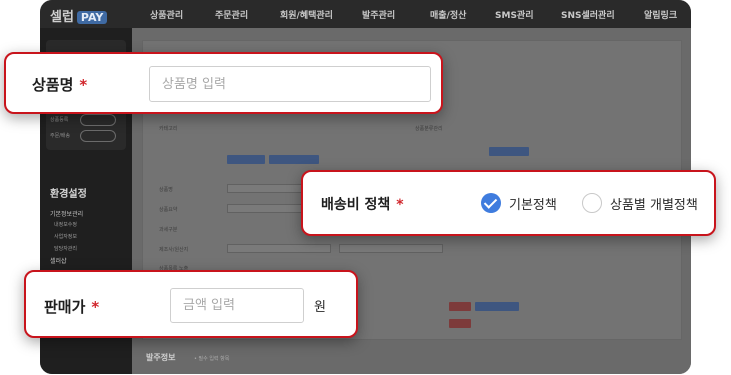  Describe the element at coordinates (212, 359) in the screenshot. I see `required-note: • 필수 입력 항목` at that location.